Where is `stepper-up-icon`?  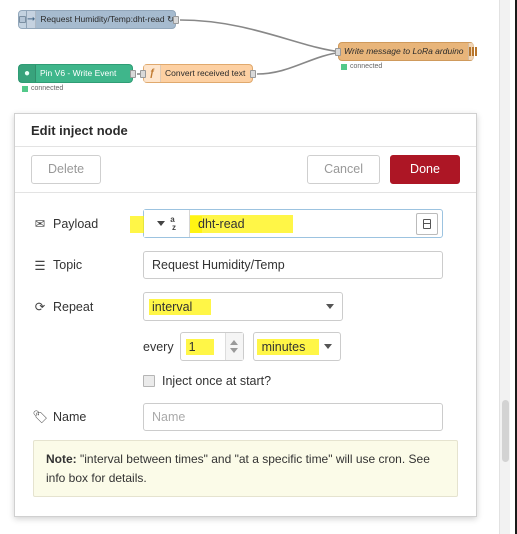 stepper-up-icon is located at coordinates (234, 342).